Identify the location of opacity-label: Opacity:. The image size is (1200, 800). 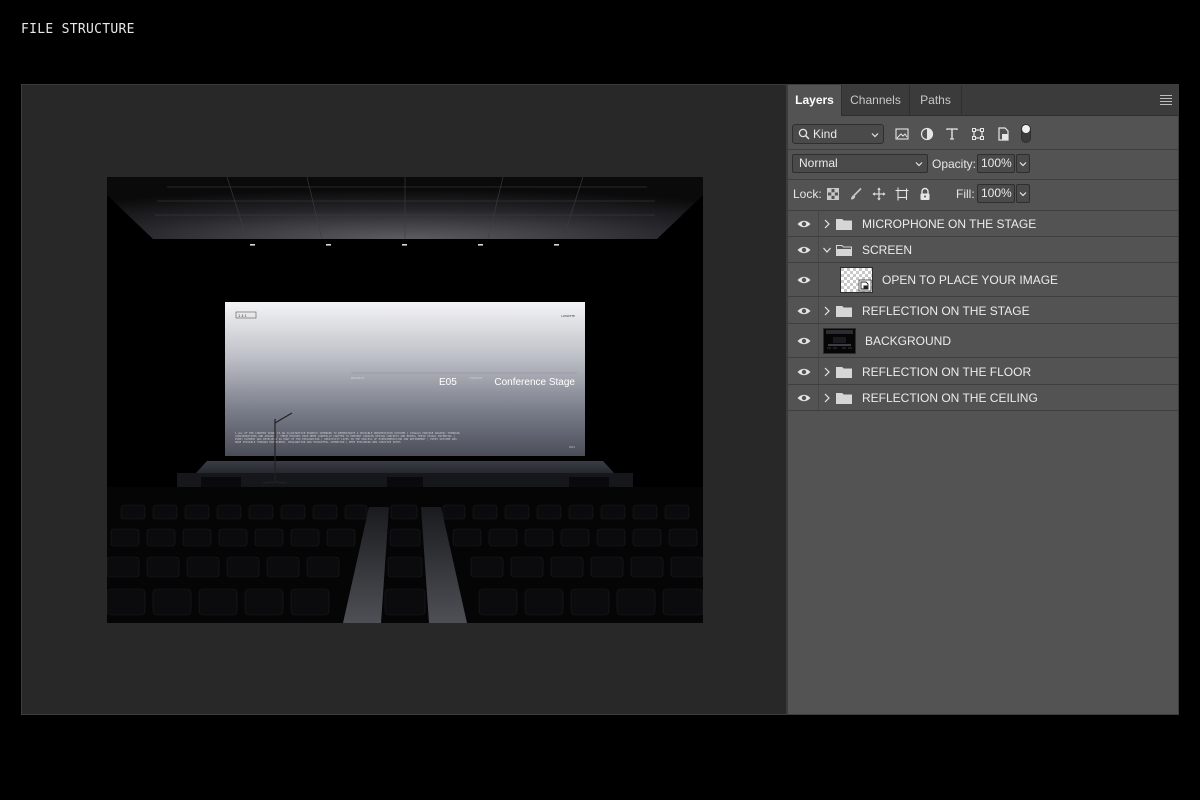
(954, 164).